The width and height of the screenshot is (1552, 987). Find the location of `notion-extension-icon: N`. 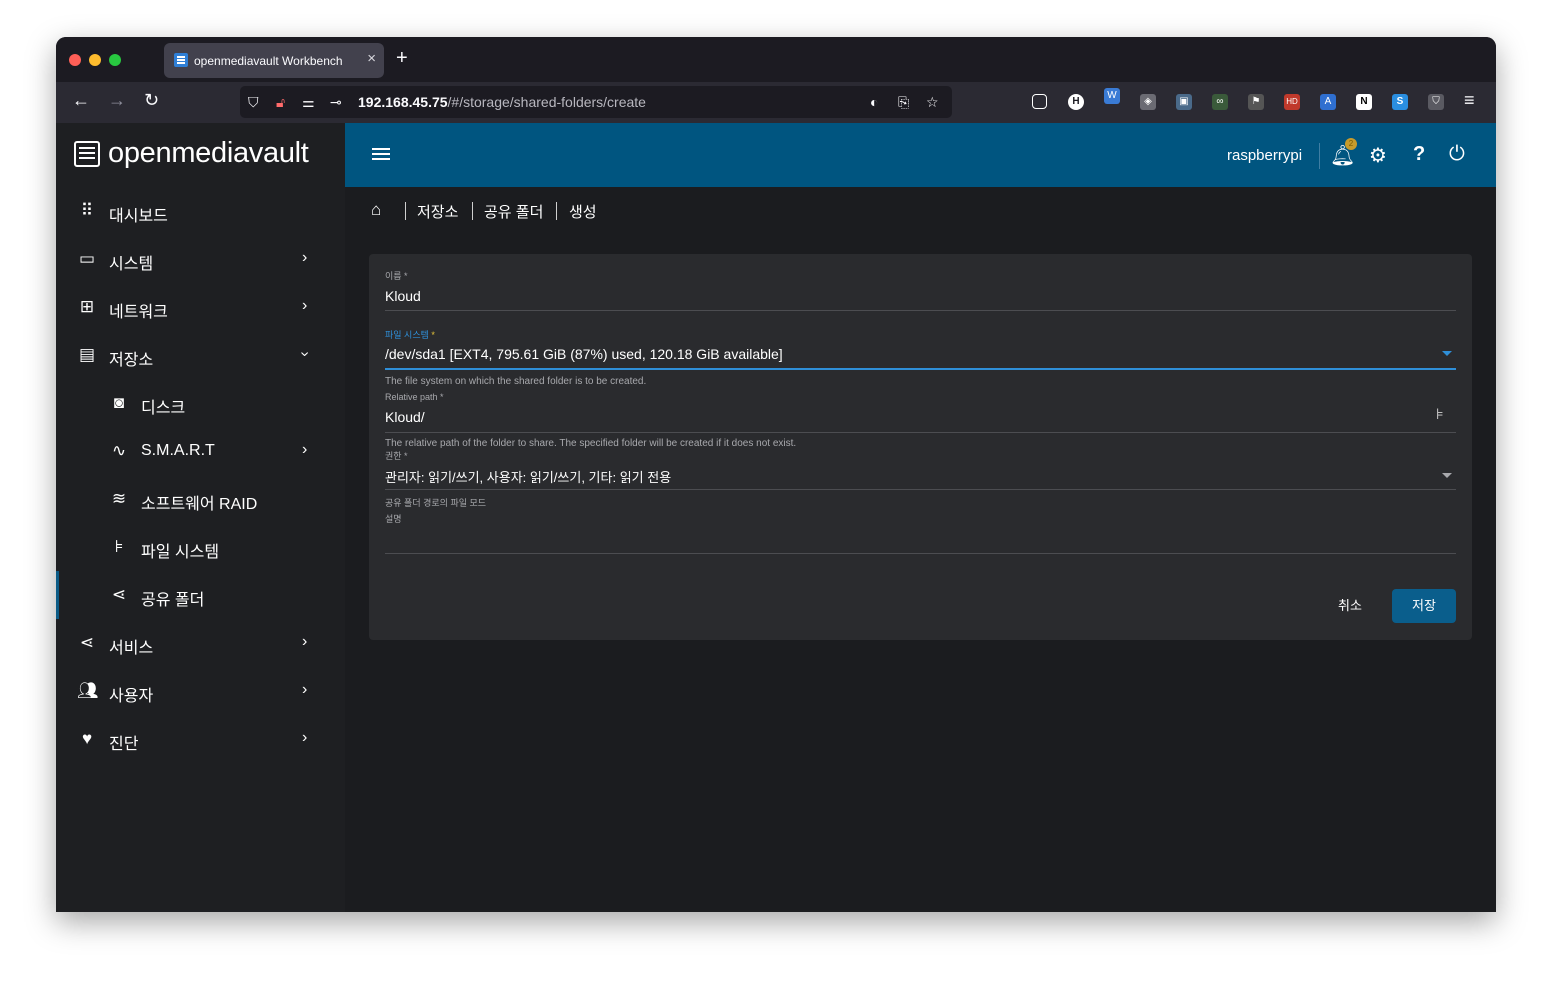

notion-extension-icon: N is located at coordinates (1364, 102).